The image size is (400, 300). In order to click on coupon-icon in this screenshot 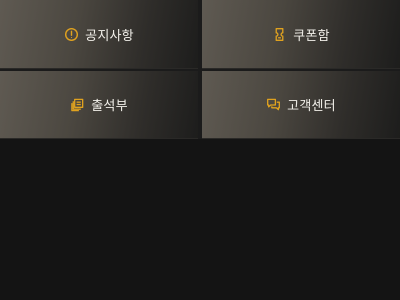, I will do `click(279, 34)`.